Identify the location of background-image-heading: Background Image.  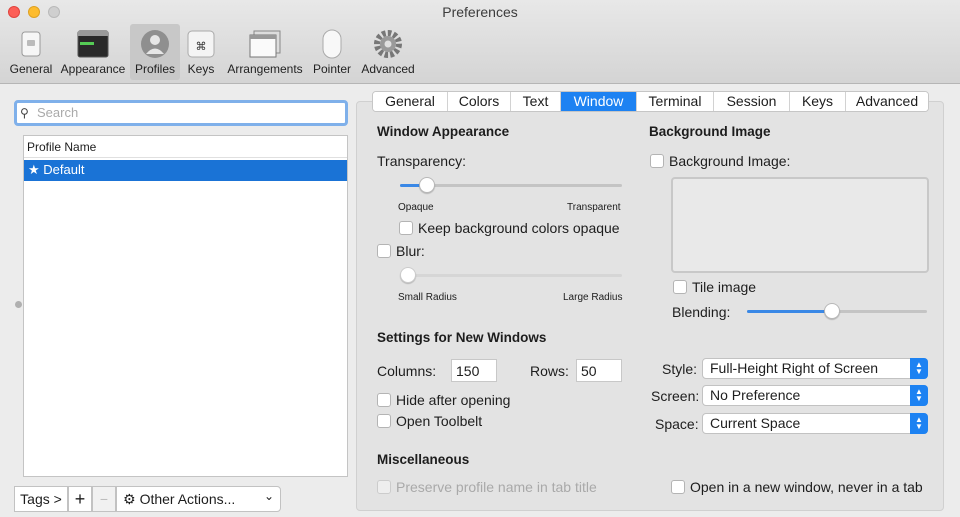
(710, 131).